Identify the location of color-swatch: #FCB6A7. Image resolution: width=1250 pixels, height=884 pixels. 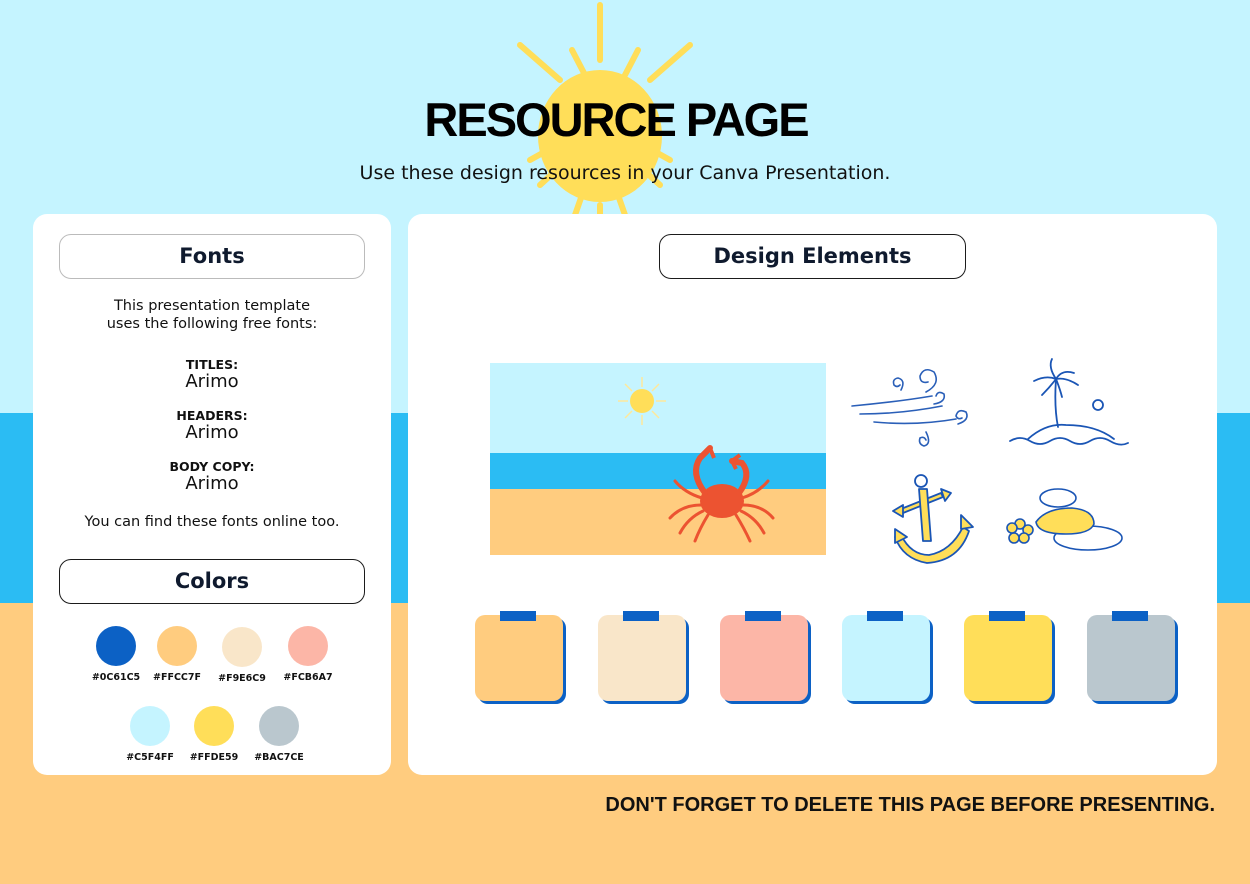
(308, 654).